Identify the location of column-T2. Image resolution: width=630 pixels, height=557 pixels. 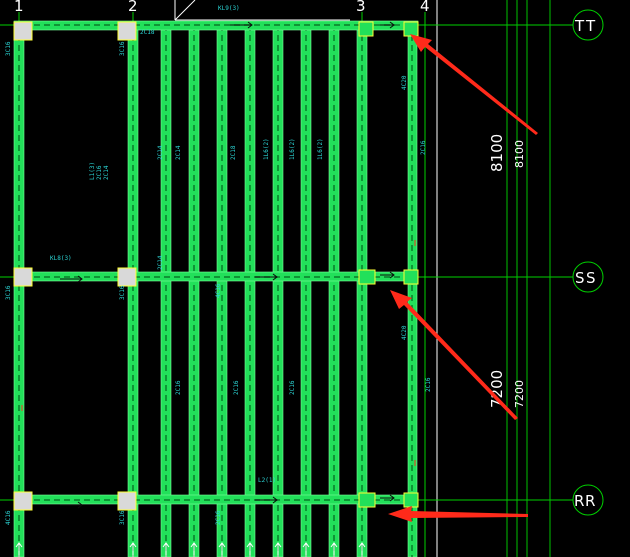
(127, 31).